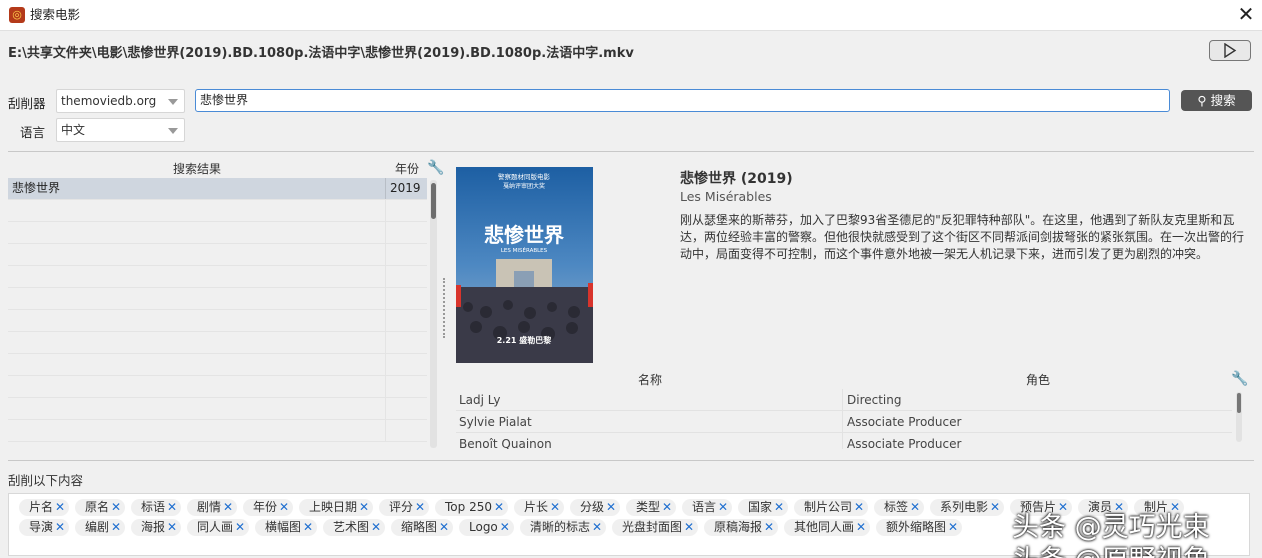 The height and width of the screenshot is (558, 1262). Describe the element at coordinates (422, 527) in the screenshot. I see `tag-chip: 缩略图 ✕` at that location.